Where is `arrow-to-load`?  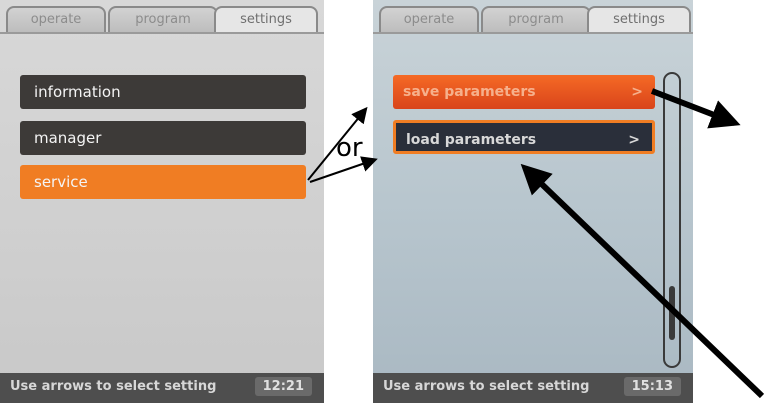
arrow-to-load is located at coordinates (343, 169).